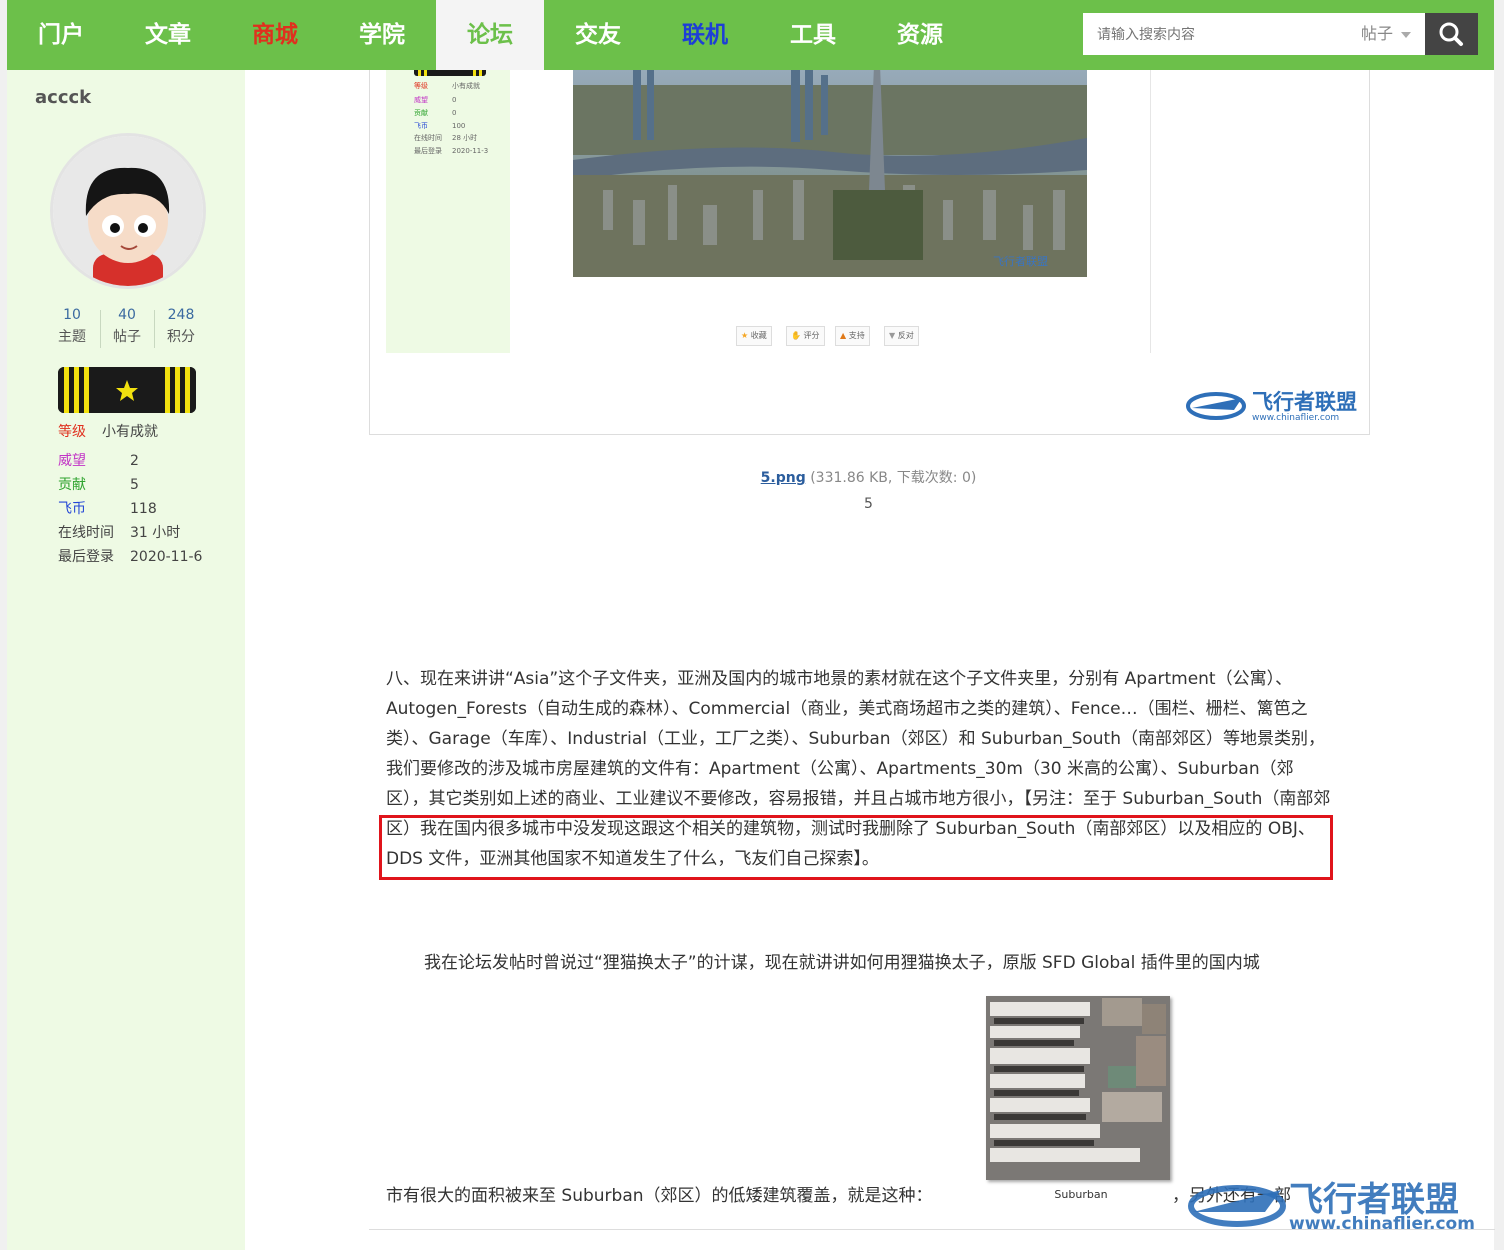 The width and height of the screenshot is (1504, 1250). What do you see at coordinates (447, 86) in the screenshot?
I see `mini-row: 等级 小有成就` at bounding box center [447, 86].